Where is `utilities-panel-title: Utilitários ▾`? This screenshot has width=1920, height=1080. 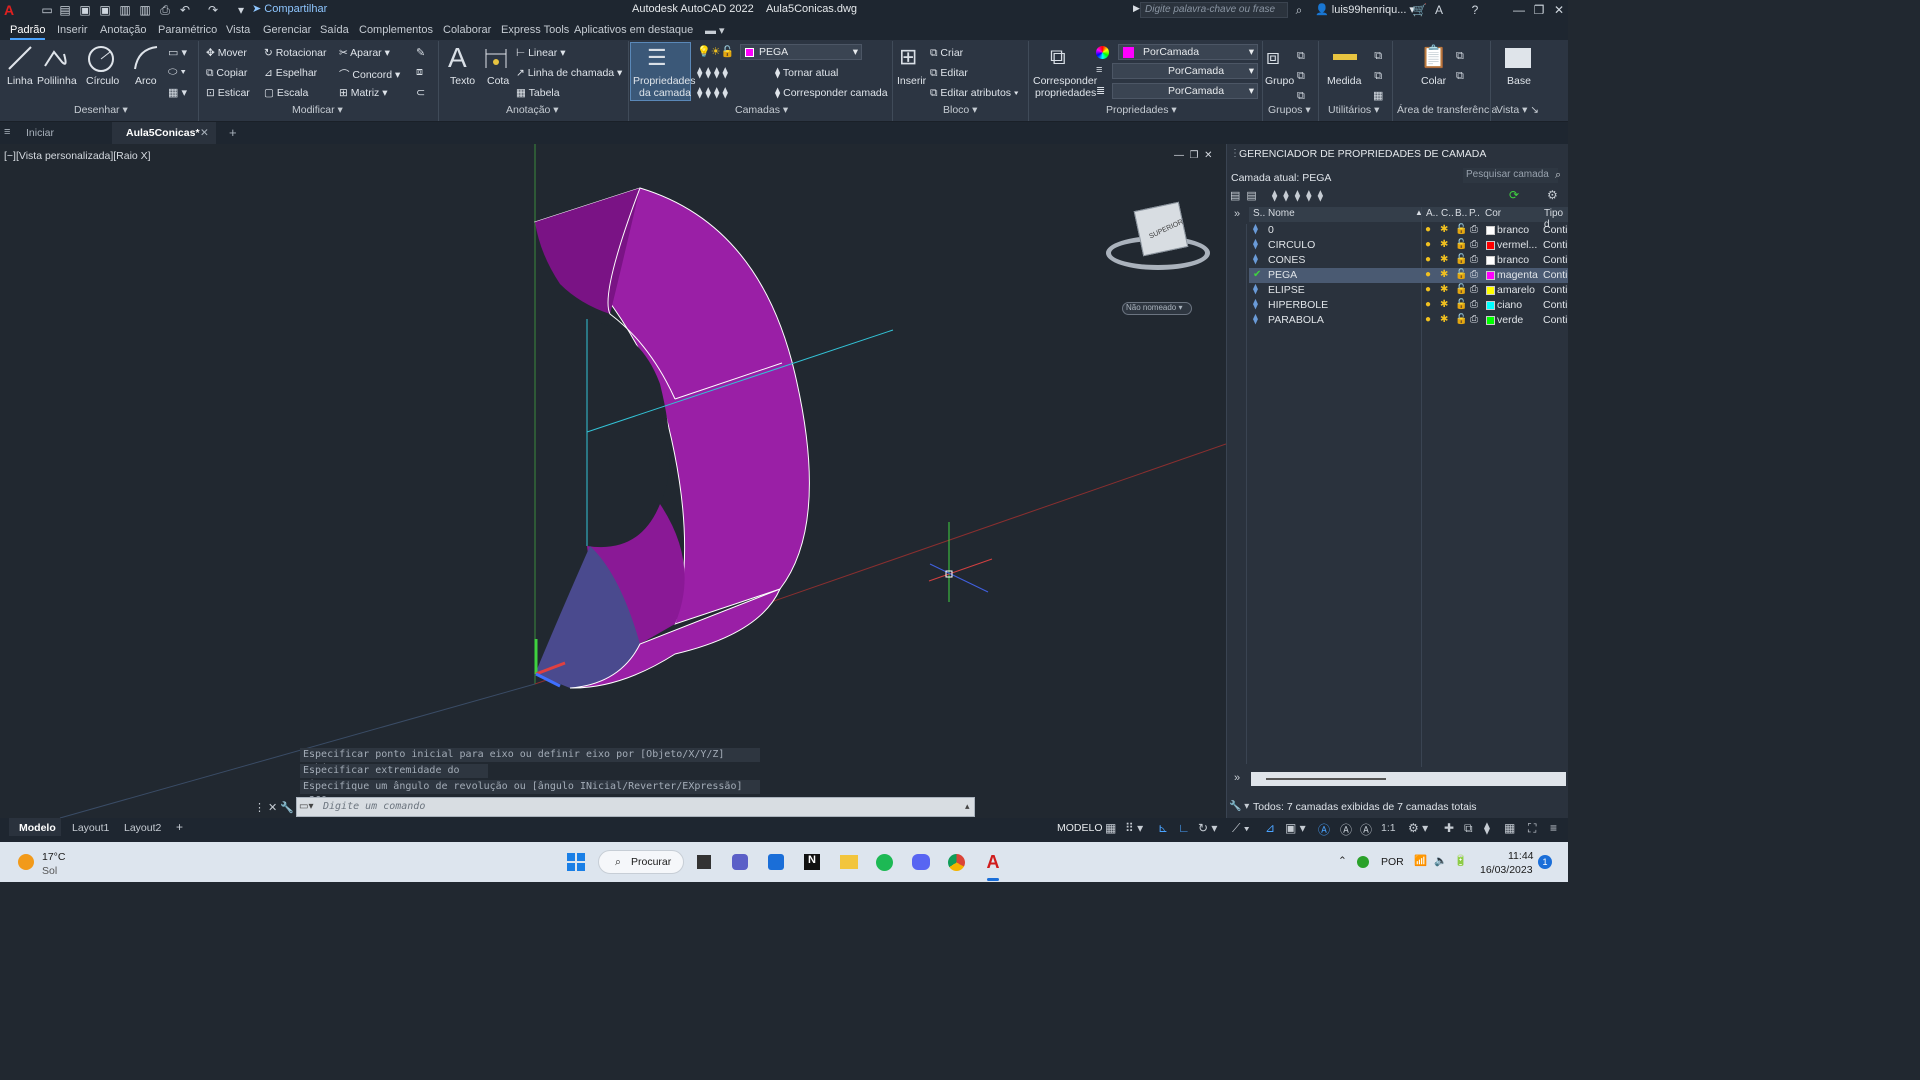 utilities-panel-title: Utilitários ▾ is located at coordinates (1353, 110).